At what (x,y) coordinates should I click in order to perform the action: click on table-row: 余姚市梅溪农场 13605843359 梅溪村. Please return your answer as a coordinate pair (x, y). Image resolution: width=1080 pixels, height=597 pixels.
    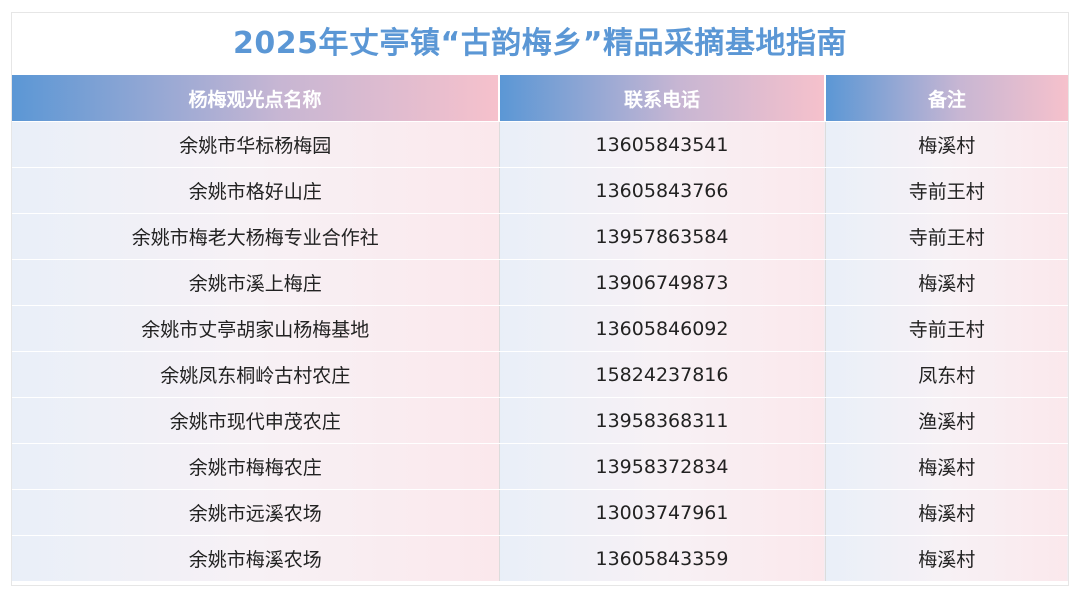
    Looking at the image, I should click on (540, 558).